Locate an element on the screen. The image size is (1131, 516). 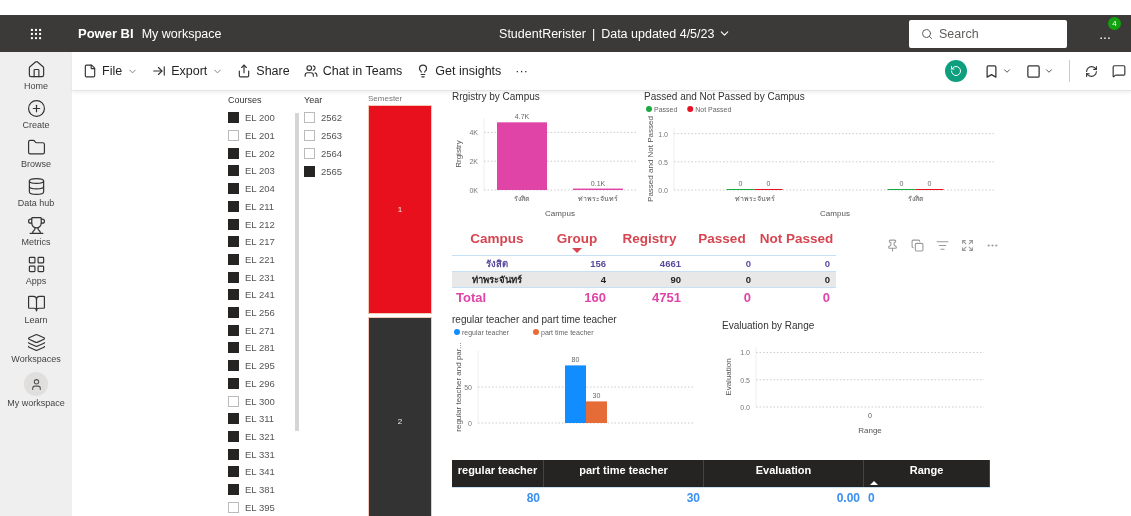
toolbar-button: Share is located at coordinates (263, 71).